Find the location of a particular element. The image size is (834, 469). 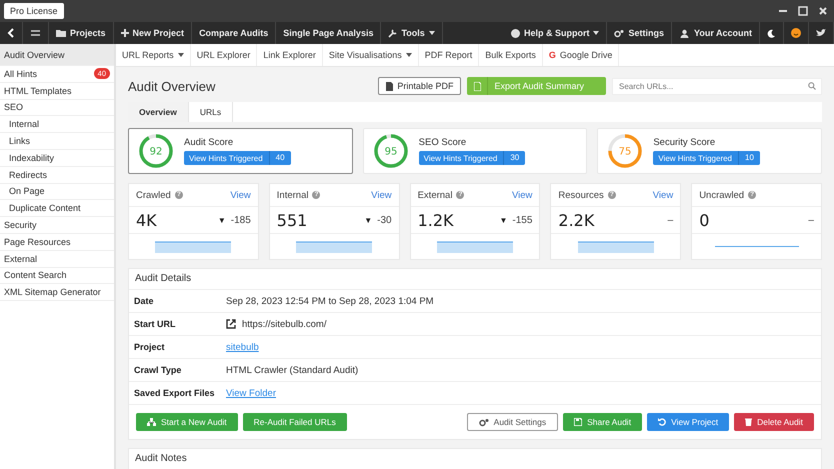

link: sitebulb is located at coordinates (242, 347).